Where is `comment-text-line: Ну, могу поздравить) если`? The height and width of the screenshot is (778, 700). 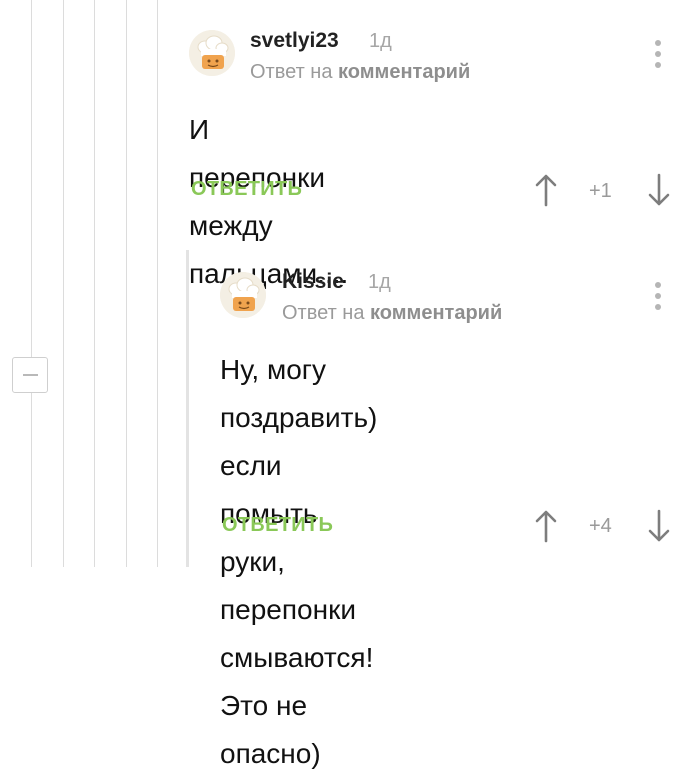 comment-text-line: Ну, могу поздравить) если is located at coordinates (299, 417).